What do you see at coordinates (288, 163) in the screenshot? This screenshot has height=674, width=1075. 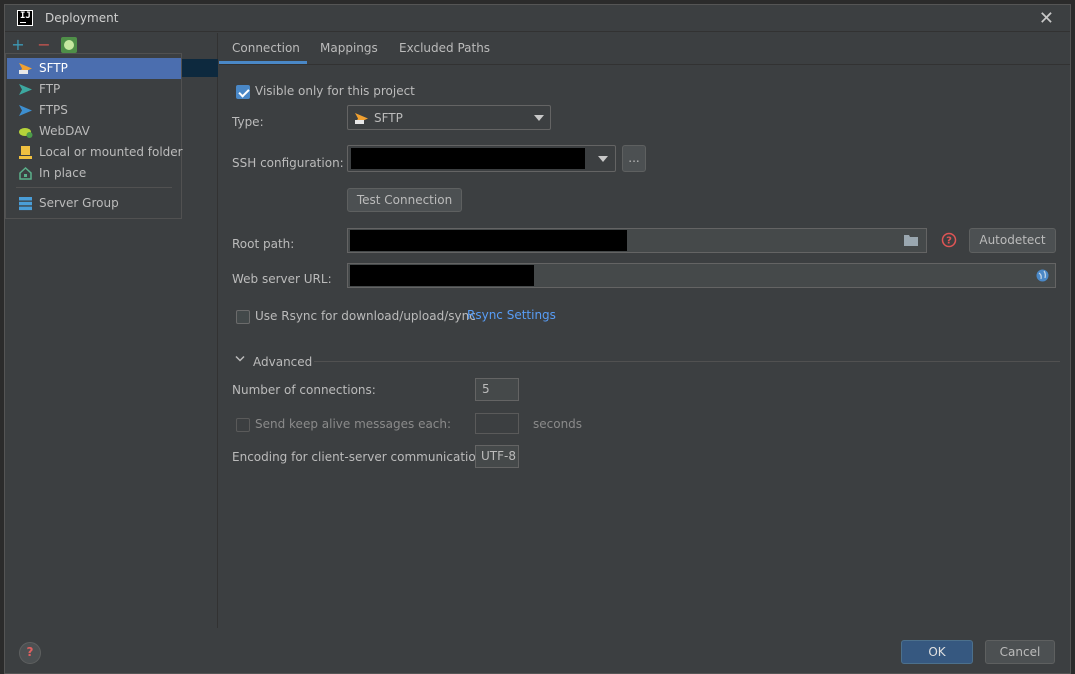 I see `ssh-config-label: SSH configuration:` at bounding box center [288, 163].